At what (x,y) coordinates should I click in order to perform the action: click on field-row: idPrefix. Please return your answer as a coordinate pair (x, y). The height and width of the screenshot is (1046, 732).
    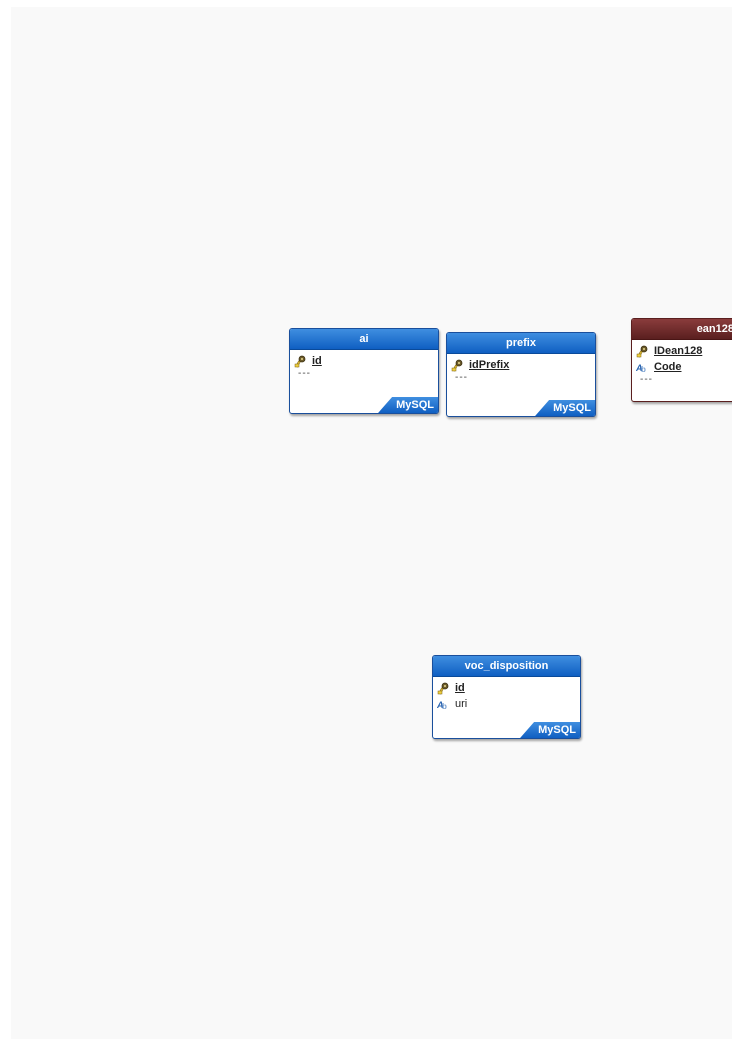
    Looking at the image, I should click on (523, 365).